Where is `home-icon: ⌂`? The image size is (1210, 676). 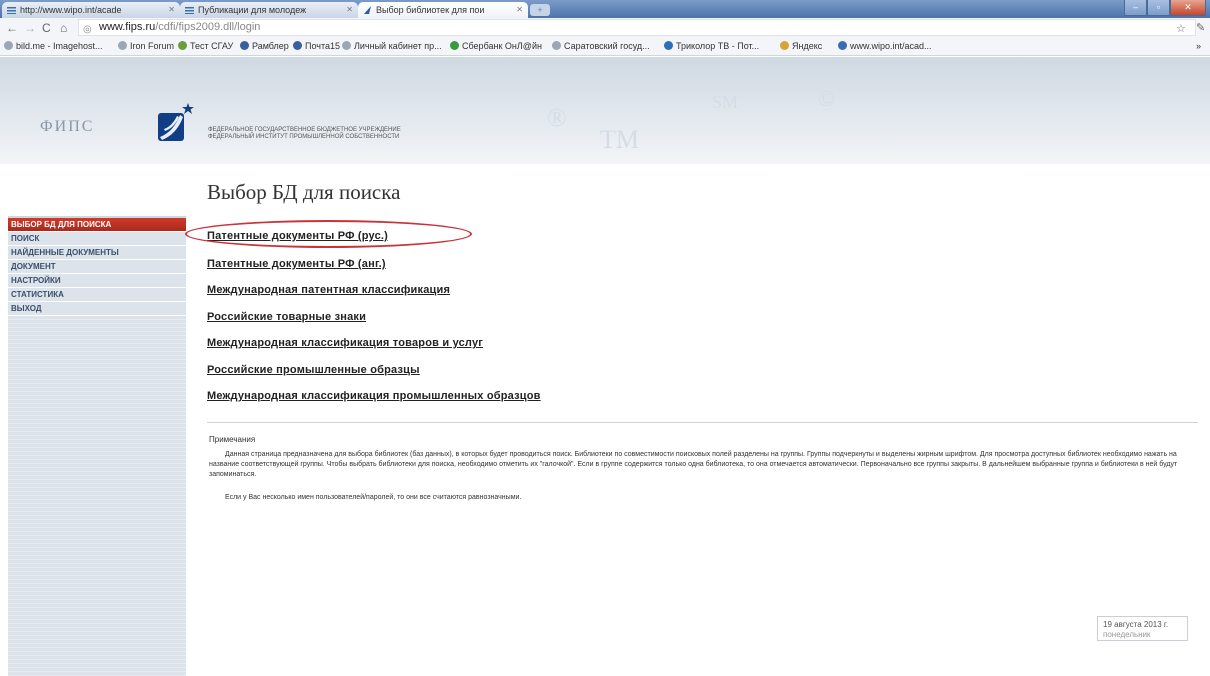 home-icon: ⌂ is located at coordinates (63, 28).